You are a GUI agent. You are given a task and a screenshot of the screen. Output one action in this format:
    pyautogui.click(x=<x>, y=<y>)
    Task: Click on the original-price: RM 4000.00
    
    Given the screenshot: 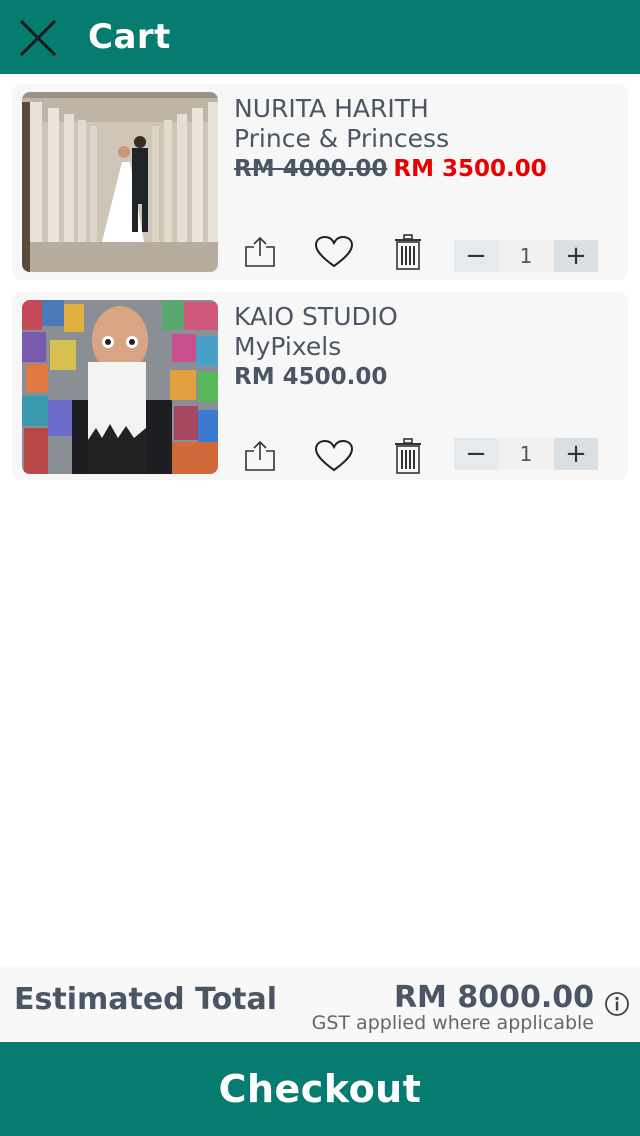 What is the action you would take?
    pyautogui.click(x=311, y=169)
    